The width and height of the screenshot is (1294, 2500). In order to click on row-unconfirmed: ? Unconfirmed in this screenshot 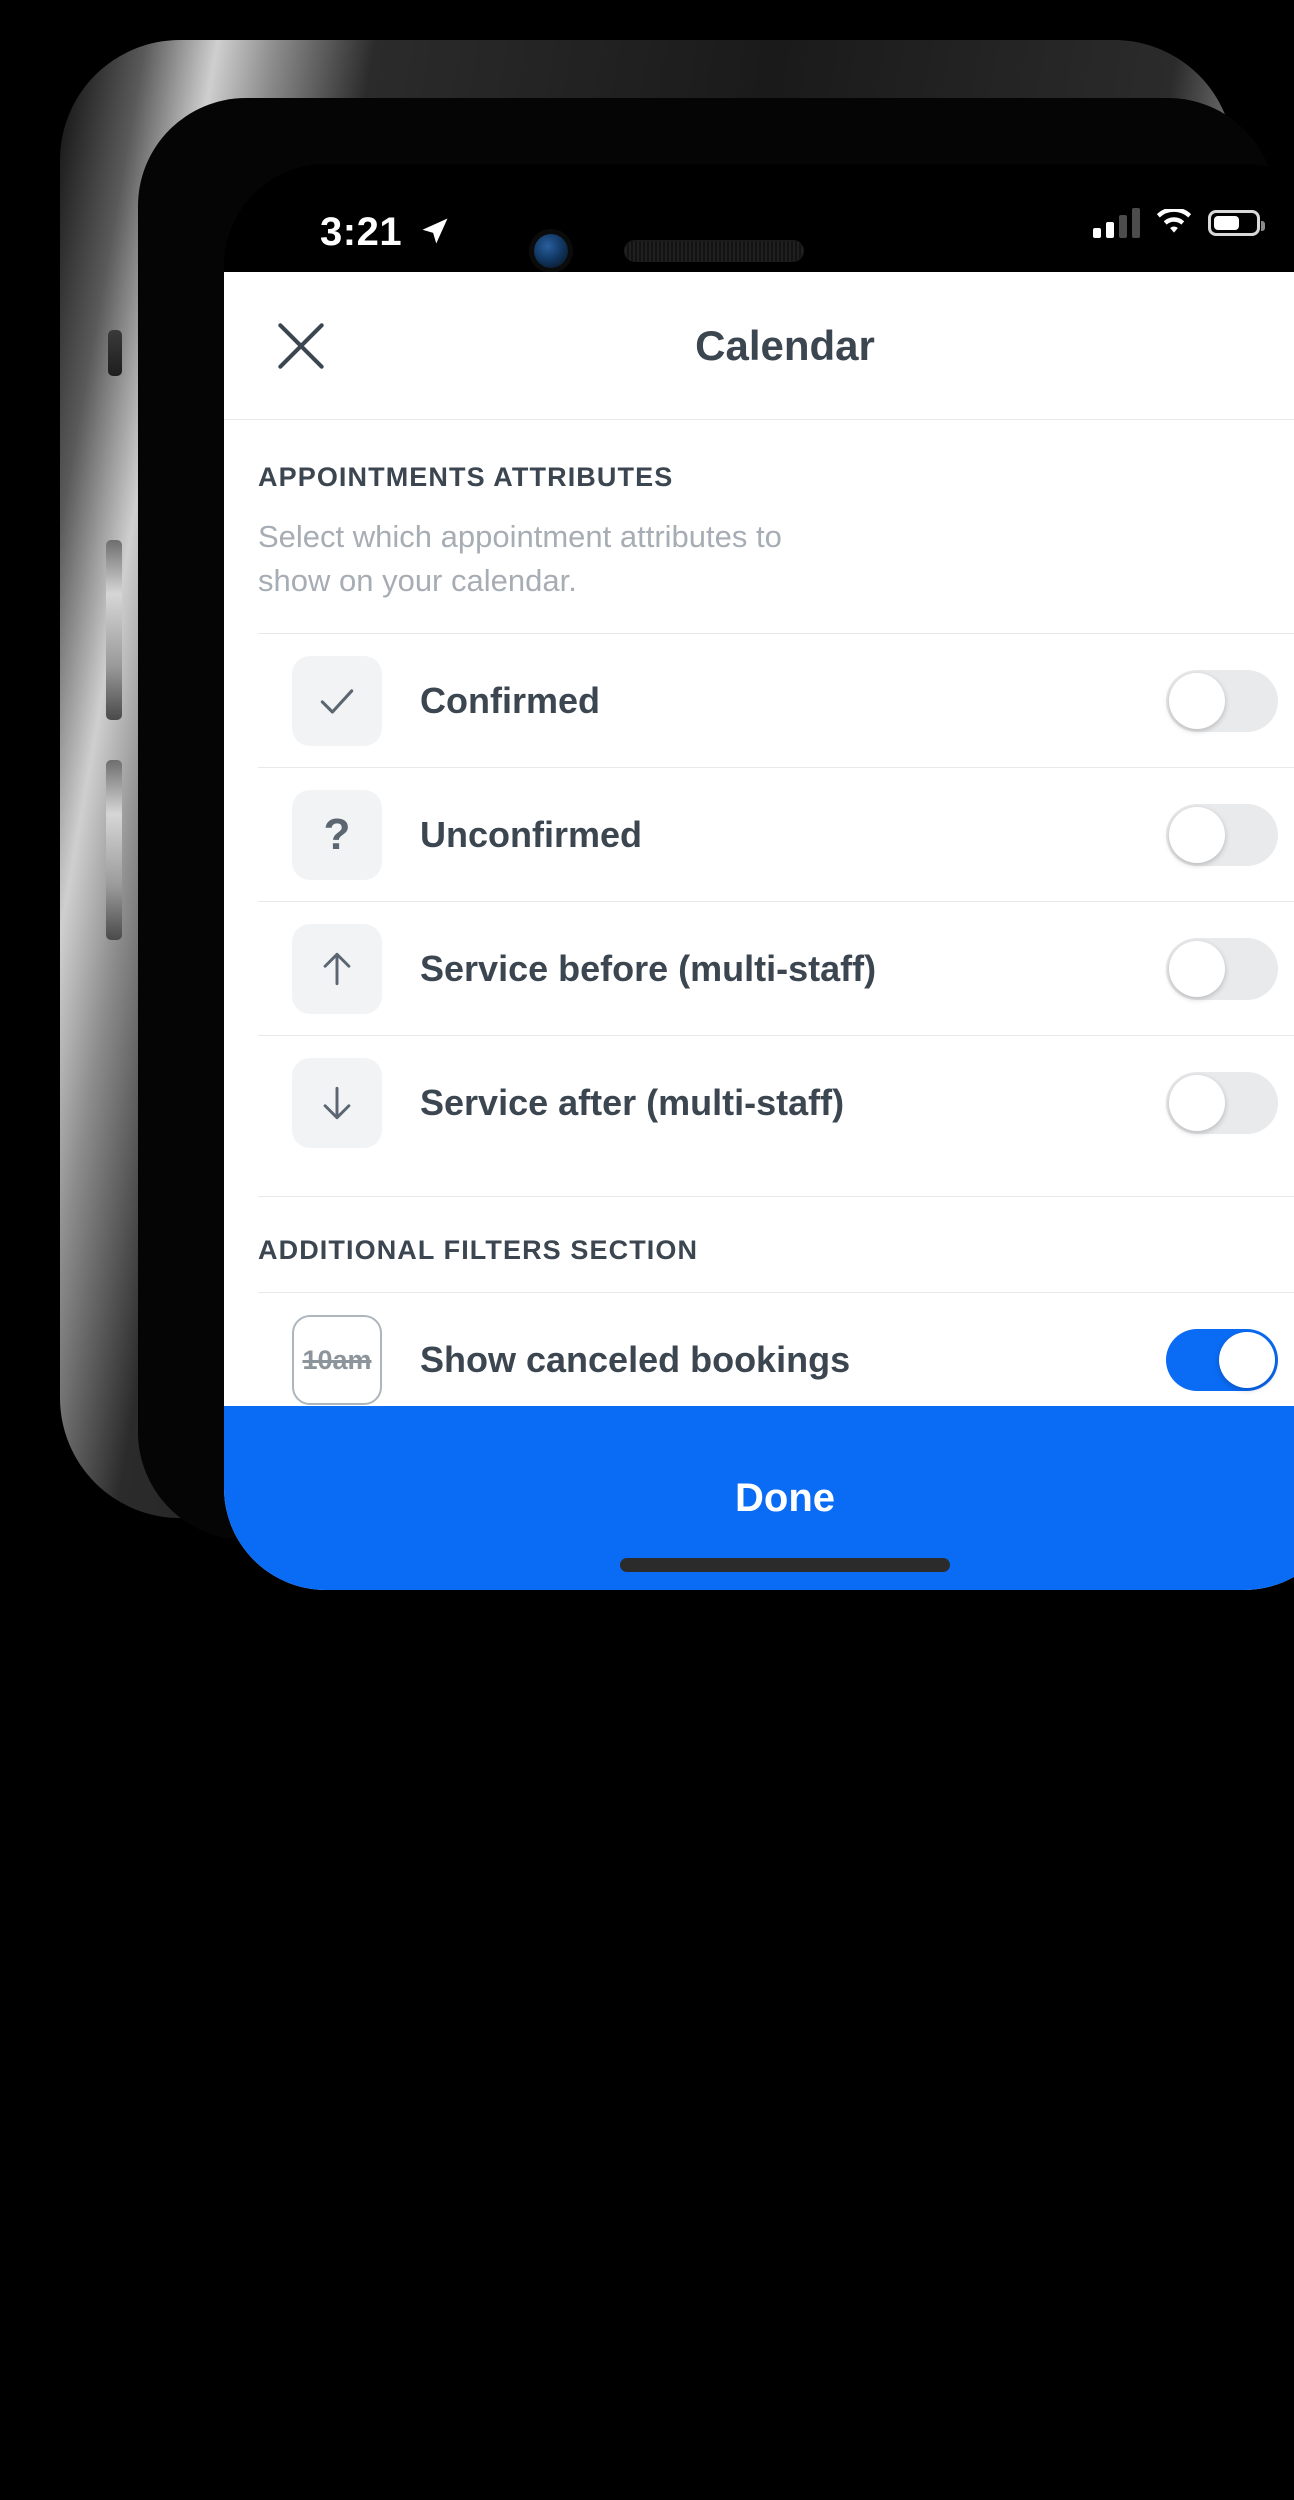, I will do `click(776, 835)`.